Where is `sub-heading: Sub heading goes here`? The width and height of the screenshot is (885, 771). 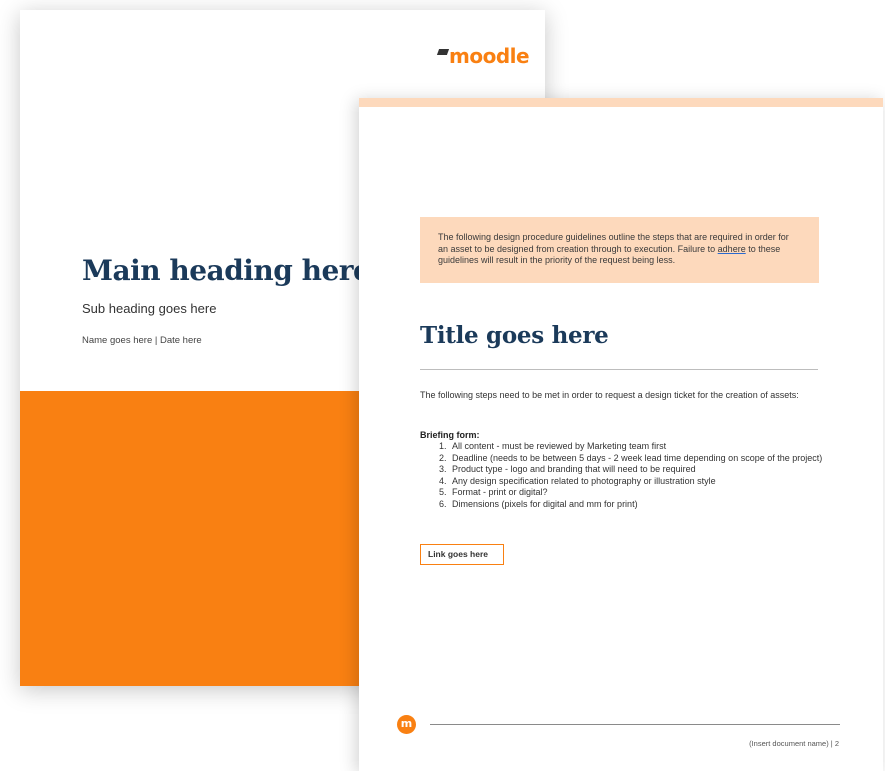
sub-heading: Sub heading goes here is located at coordinates (149, 308).